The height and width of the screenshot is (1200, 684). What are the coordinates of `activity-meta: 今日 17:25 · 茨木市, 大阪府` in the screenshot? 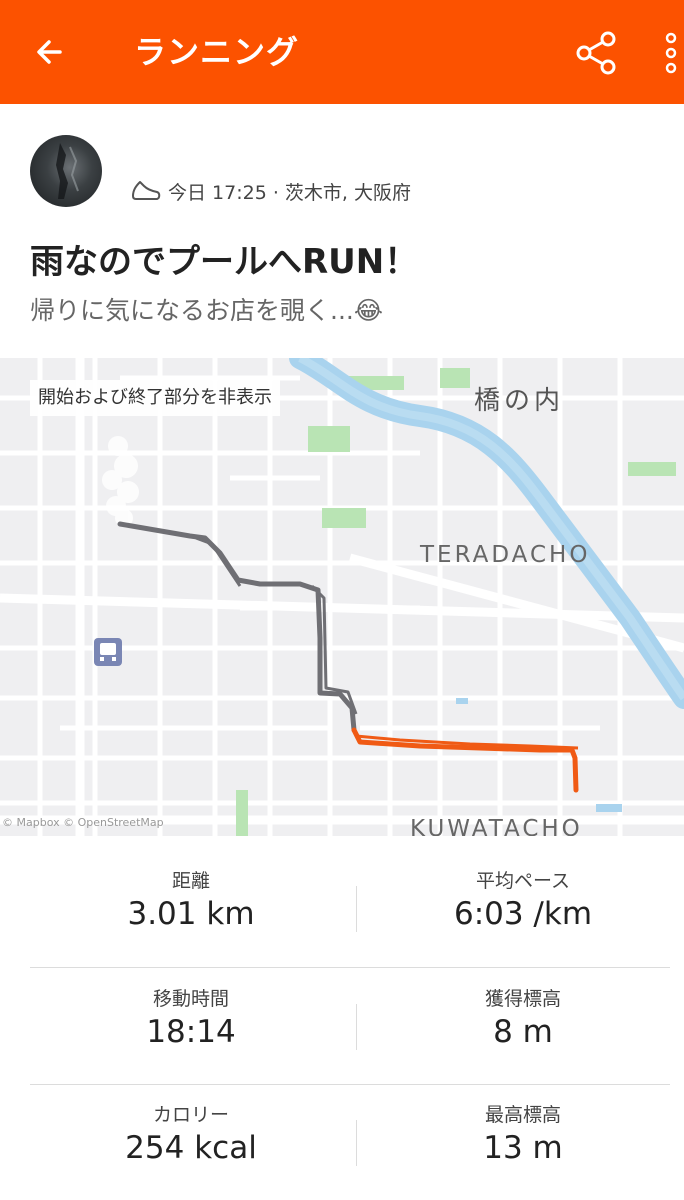 It's located at (270, 191).